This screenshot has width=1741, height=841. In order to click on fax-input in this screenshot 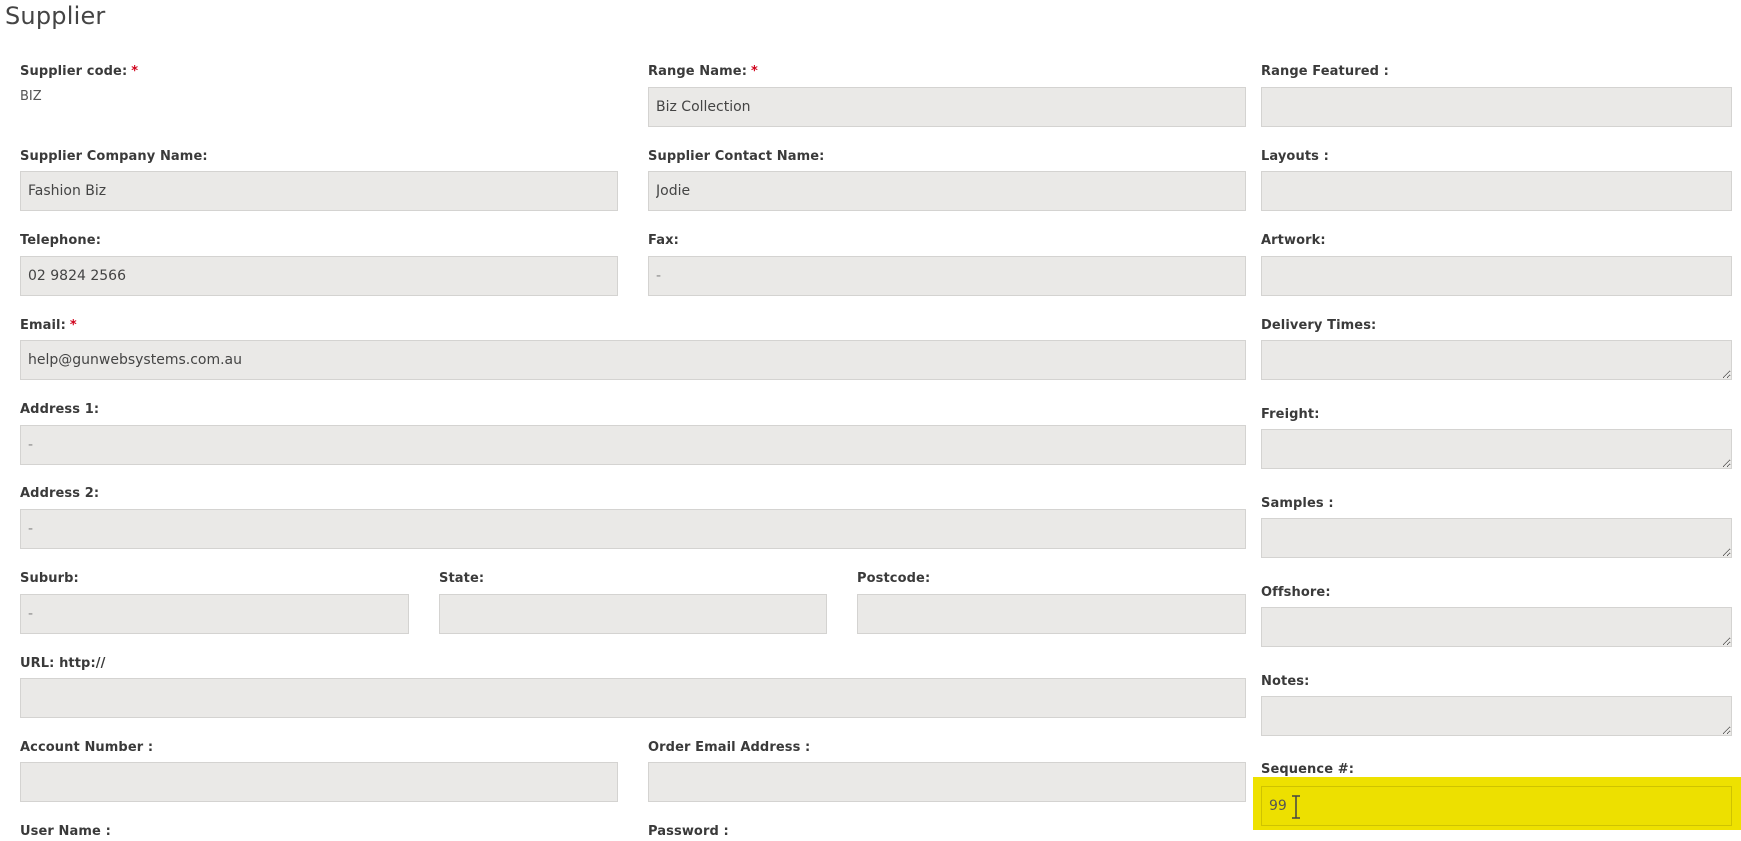, I will do `click(947, 276)`.